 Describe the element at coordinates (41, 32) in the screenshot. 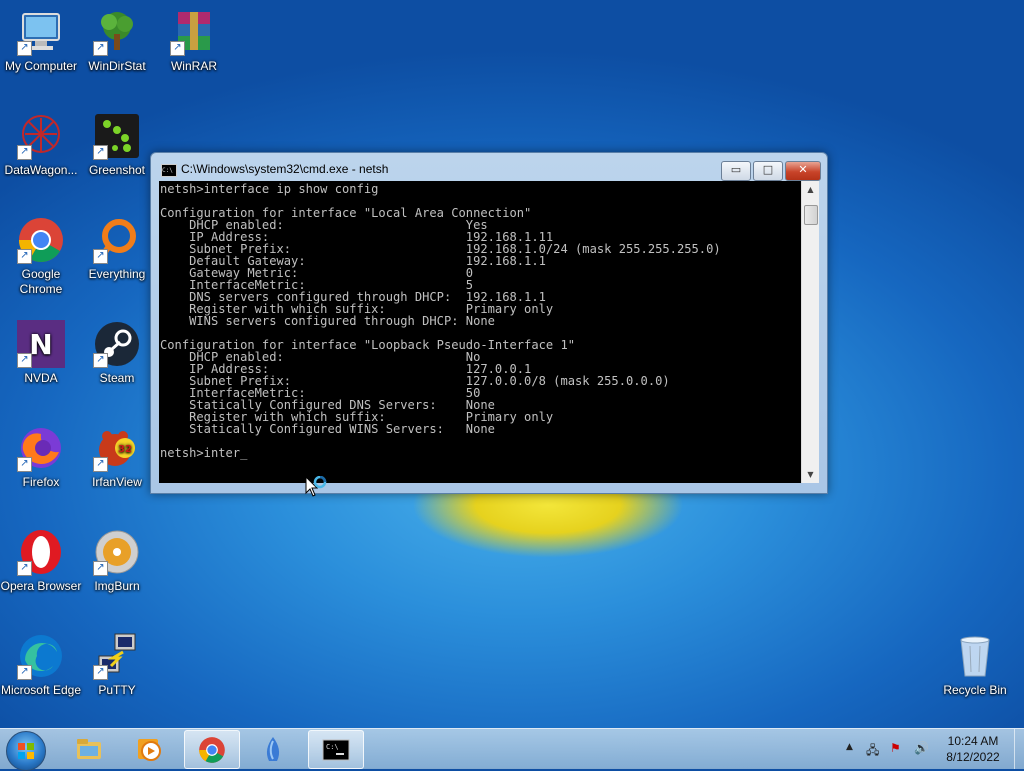

I see `computer-icon: ↗` at that location.